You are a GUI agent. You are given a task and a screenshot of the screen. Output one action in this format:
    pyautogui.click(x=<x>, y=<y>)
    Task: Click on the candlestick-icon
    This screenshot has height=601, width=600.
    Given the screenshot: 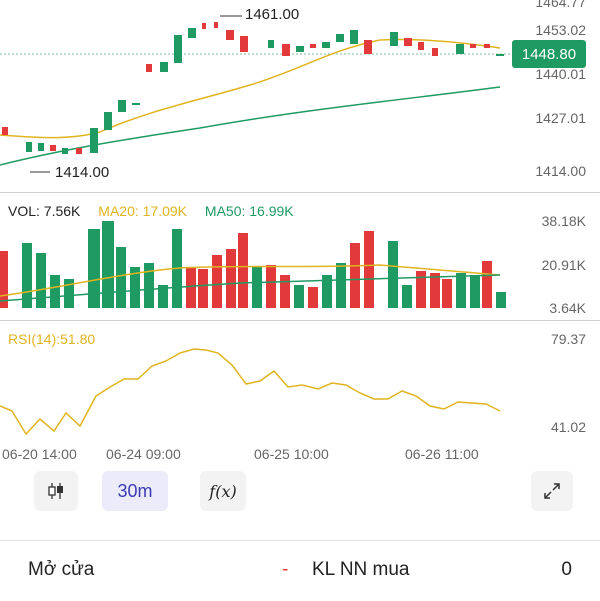 What is the action you would take?
    pyautogui.click(x=55, y=491)
    